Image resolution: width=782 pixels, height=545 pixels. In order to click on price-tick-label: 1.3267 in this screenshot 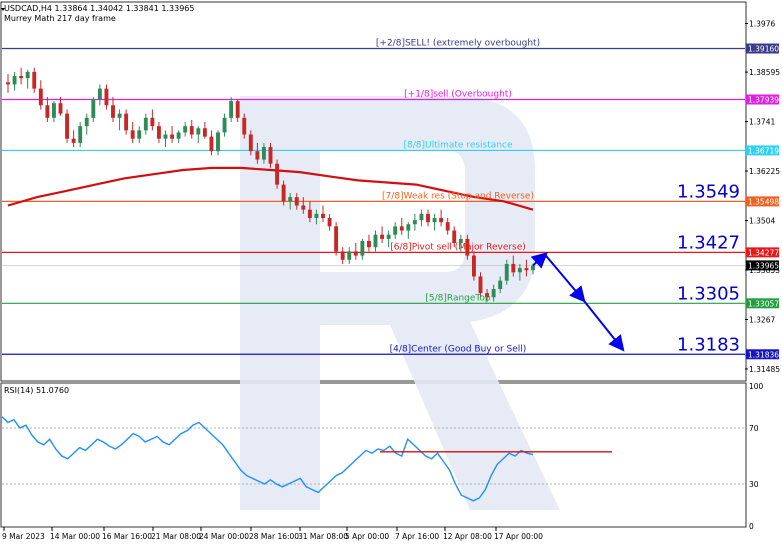, I will do `click(762, 319)`.